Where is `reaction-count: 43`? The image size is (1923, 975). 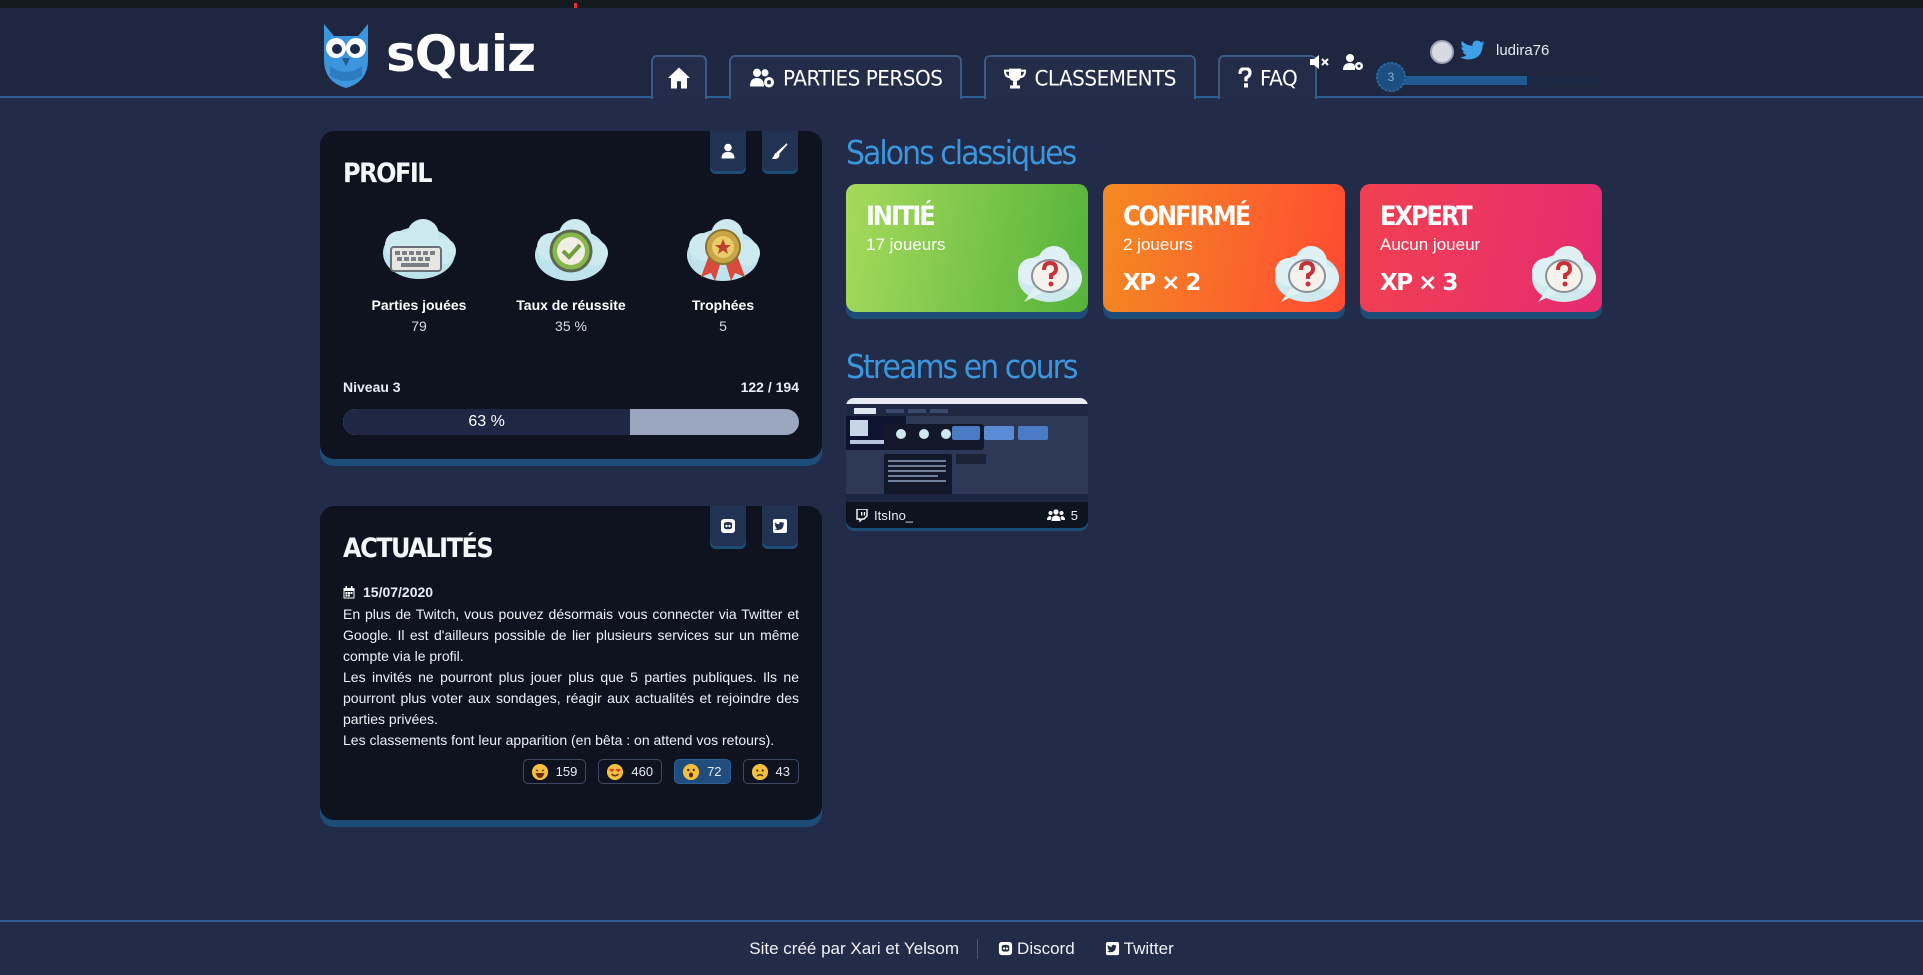 reaction-count: 43 is located at coordinates (782, 771).